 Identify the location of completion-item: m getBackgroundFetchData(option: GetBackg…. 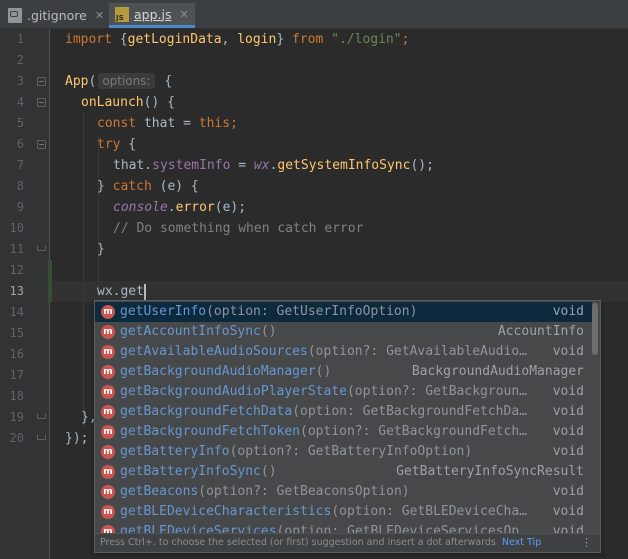
(343, 412).